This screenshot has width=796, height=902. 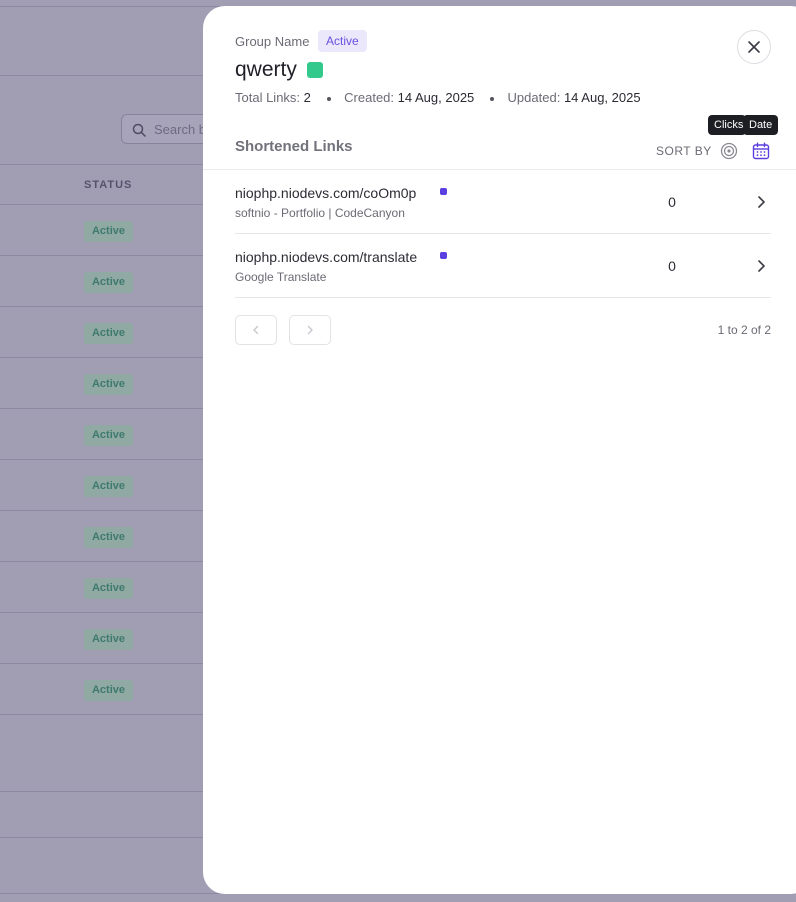 What do you see at coordinates (268, 97) in the screenshot?
I see `total-links-label: Total Links:` at bounding box center [268, 97].